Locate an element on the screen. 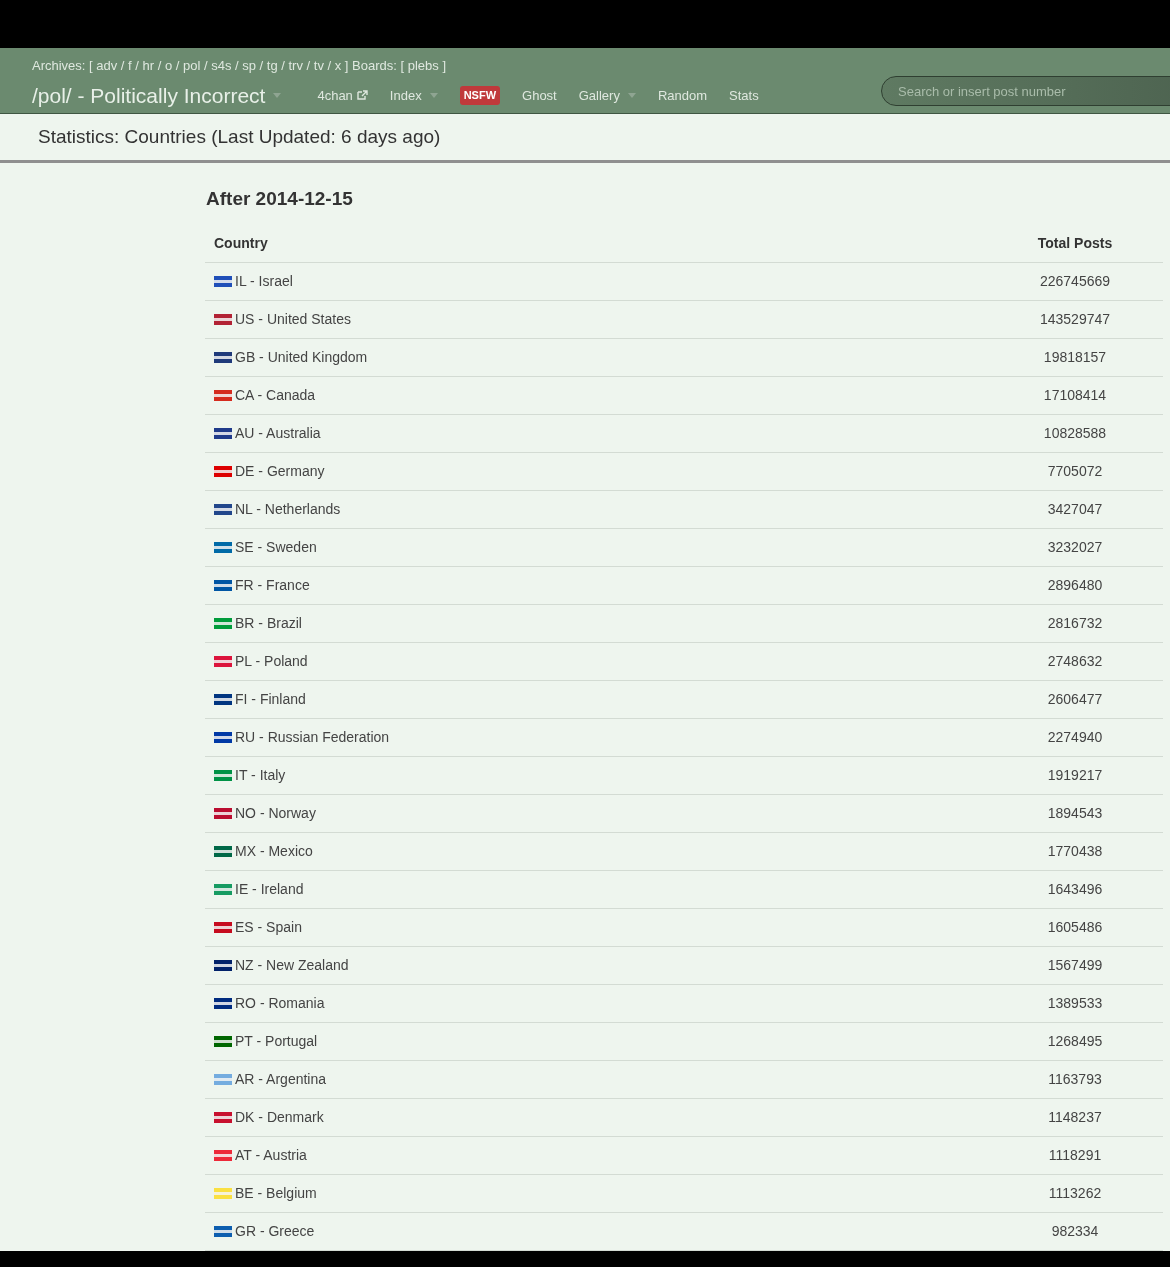 The image size is (1170, 1267). board-title: /pol/ - Politically Incorrect is located at coordinates (157, 95).